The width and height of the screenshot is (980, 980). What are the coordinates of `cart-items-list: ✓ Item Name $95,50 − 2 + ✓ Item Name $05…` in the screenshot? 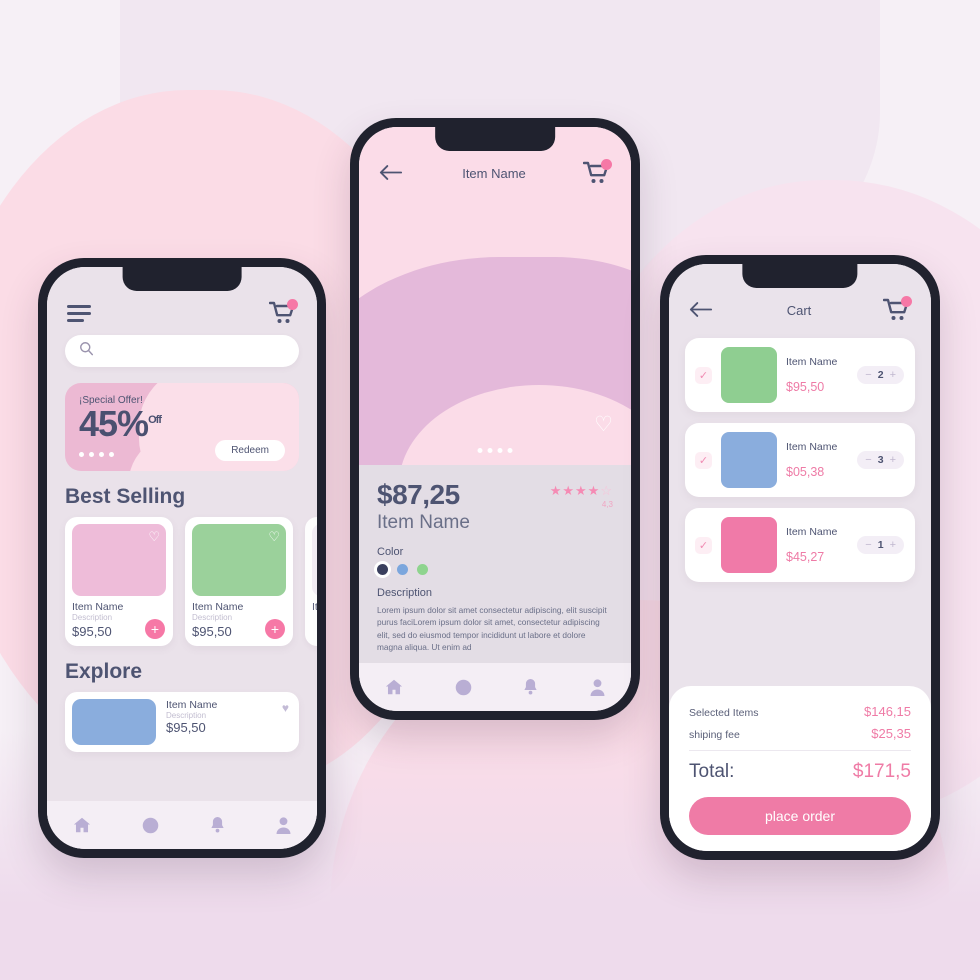 It's located at (800, 460).